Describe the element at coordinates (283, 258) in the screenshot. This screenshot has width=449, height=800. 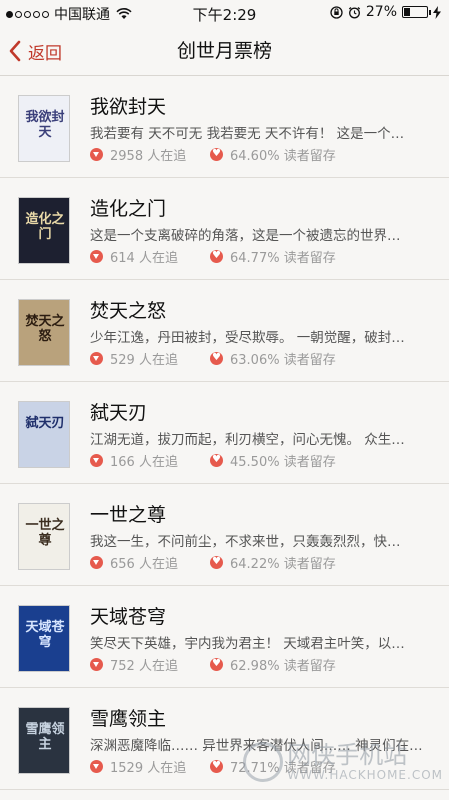
I see `retention-rate: 64.77% 读者留存` at that location.